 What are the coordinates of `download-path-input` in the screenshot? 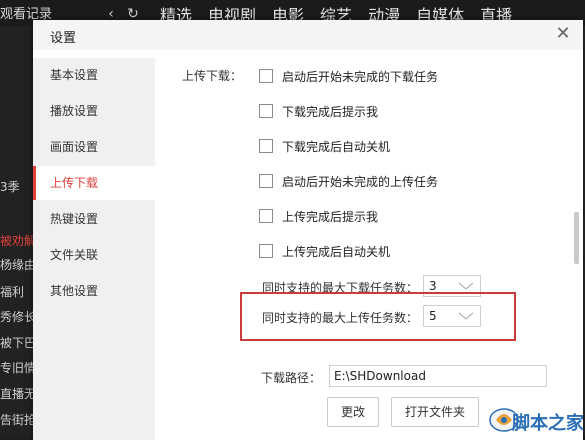 It's located at (438, 376).